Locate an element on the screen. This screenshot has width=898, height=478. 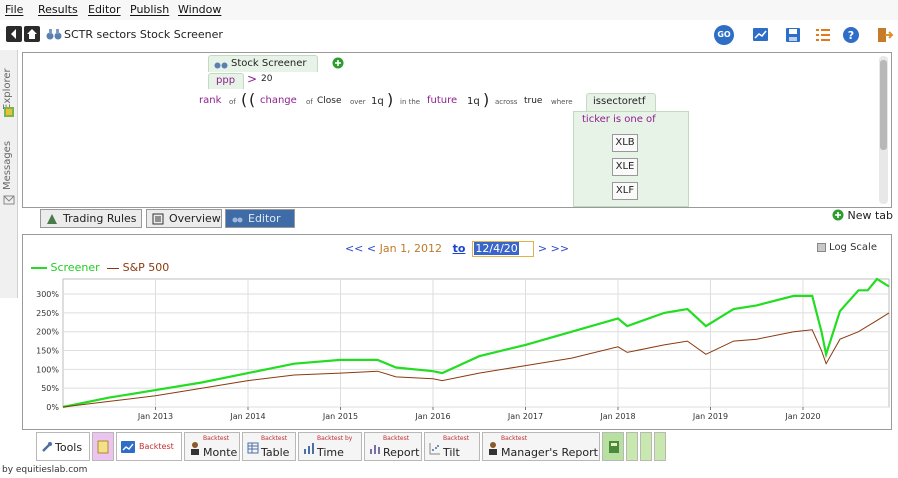
tools-tab: Tools is located at coordinates (63, 446).